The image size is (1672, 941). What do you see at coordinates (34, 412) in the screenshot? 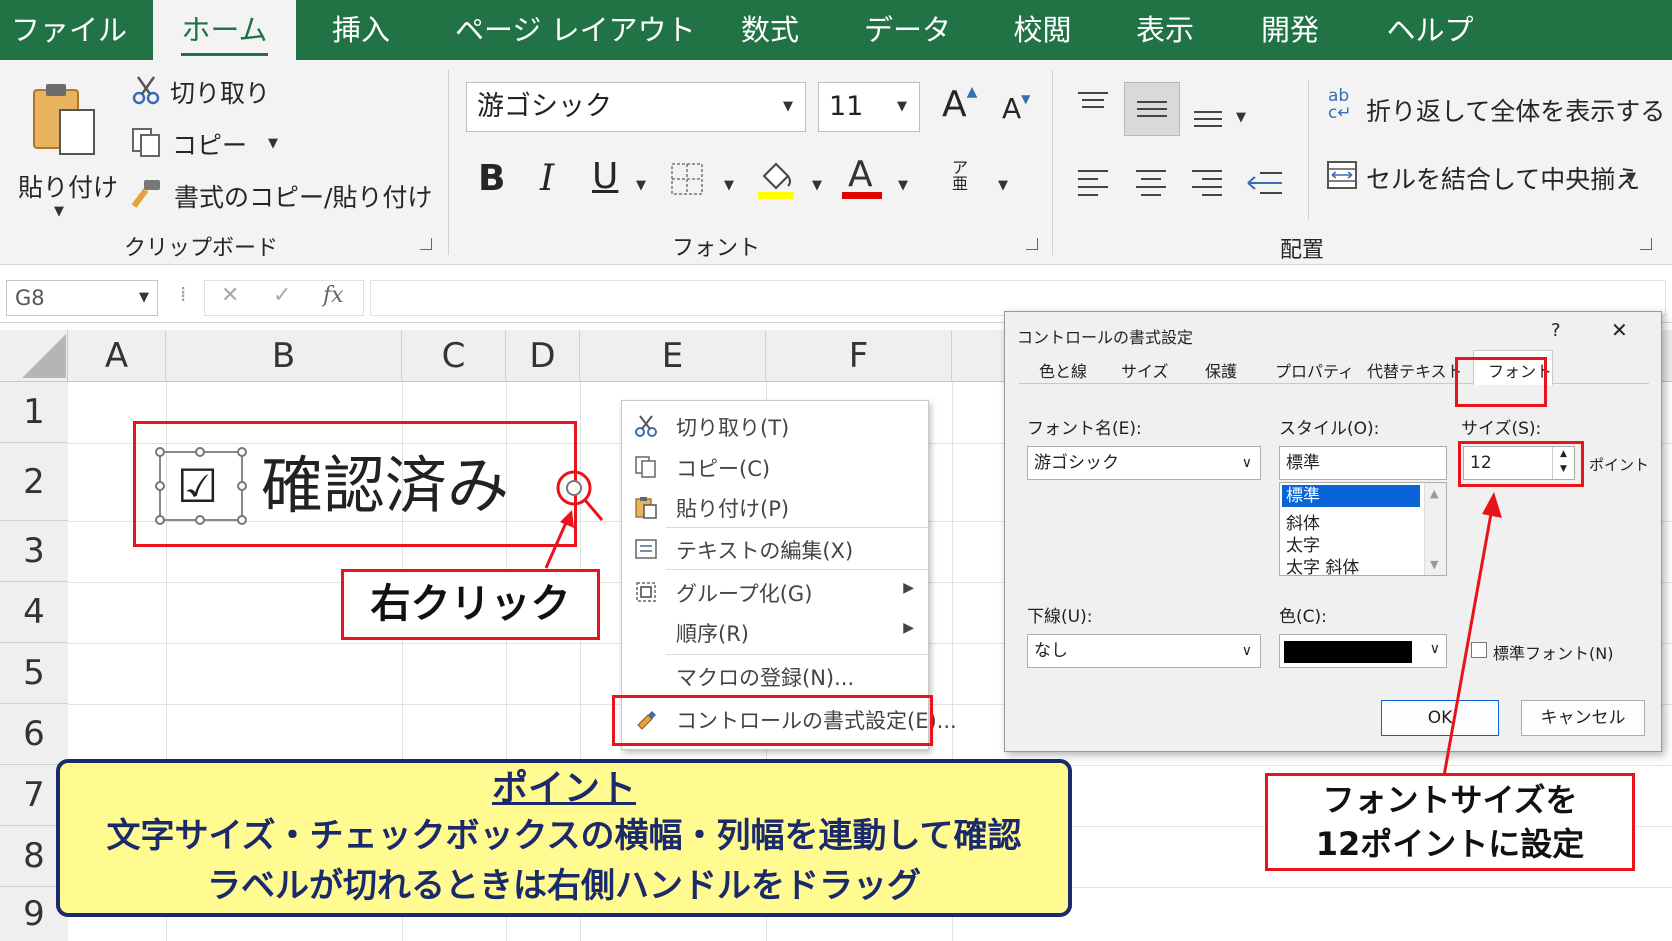
I see `row-header: 1` at bounding box center [34, 412].